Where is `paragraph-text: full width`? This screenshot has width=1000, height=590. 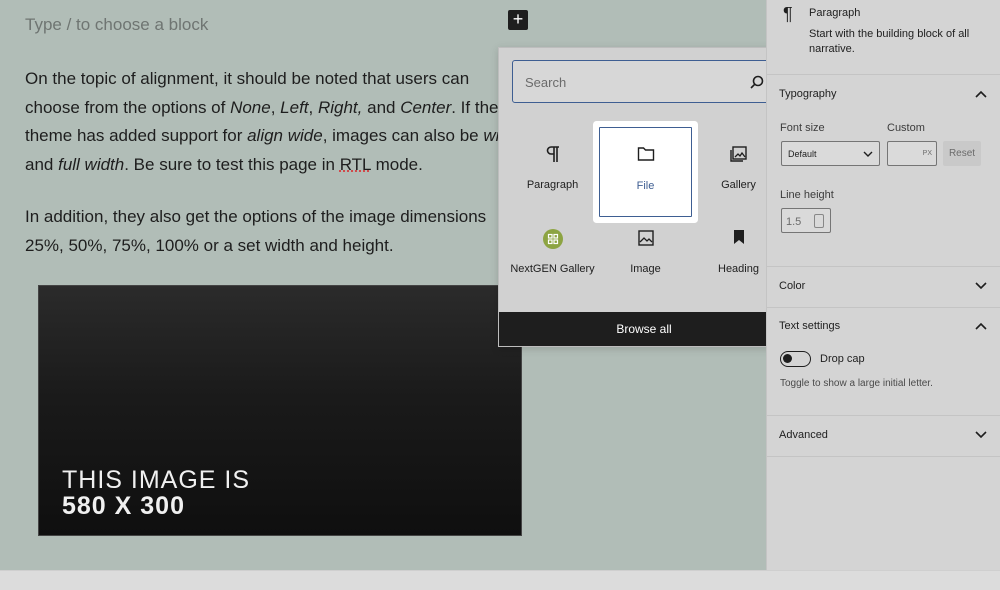 paragraph-text: full width is located at coordinates (91, 164).